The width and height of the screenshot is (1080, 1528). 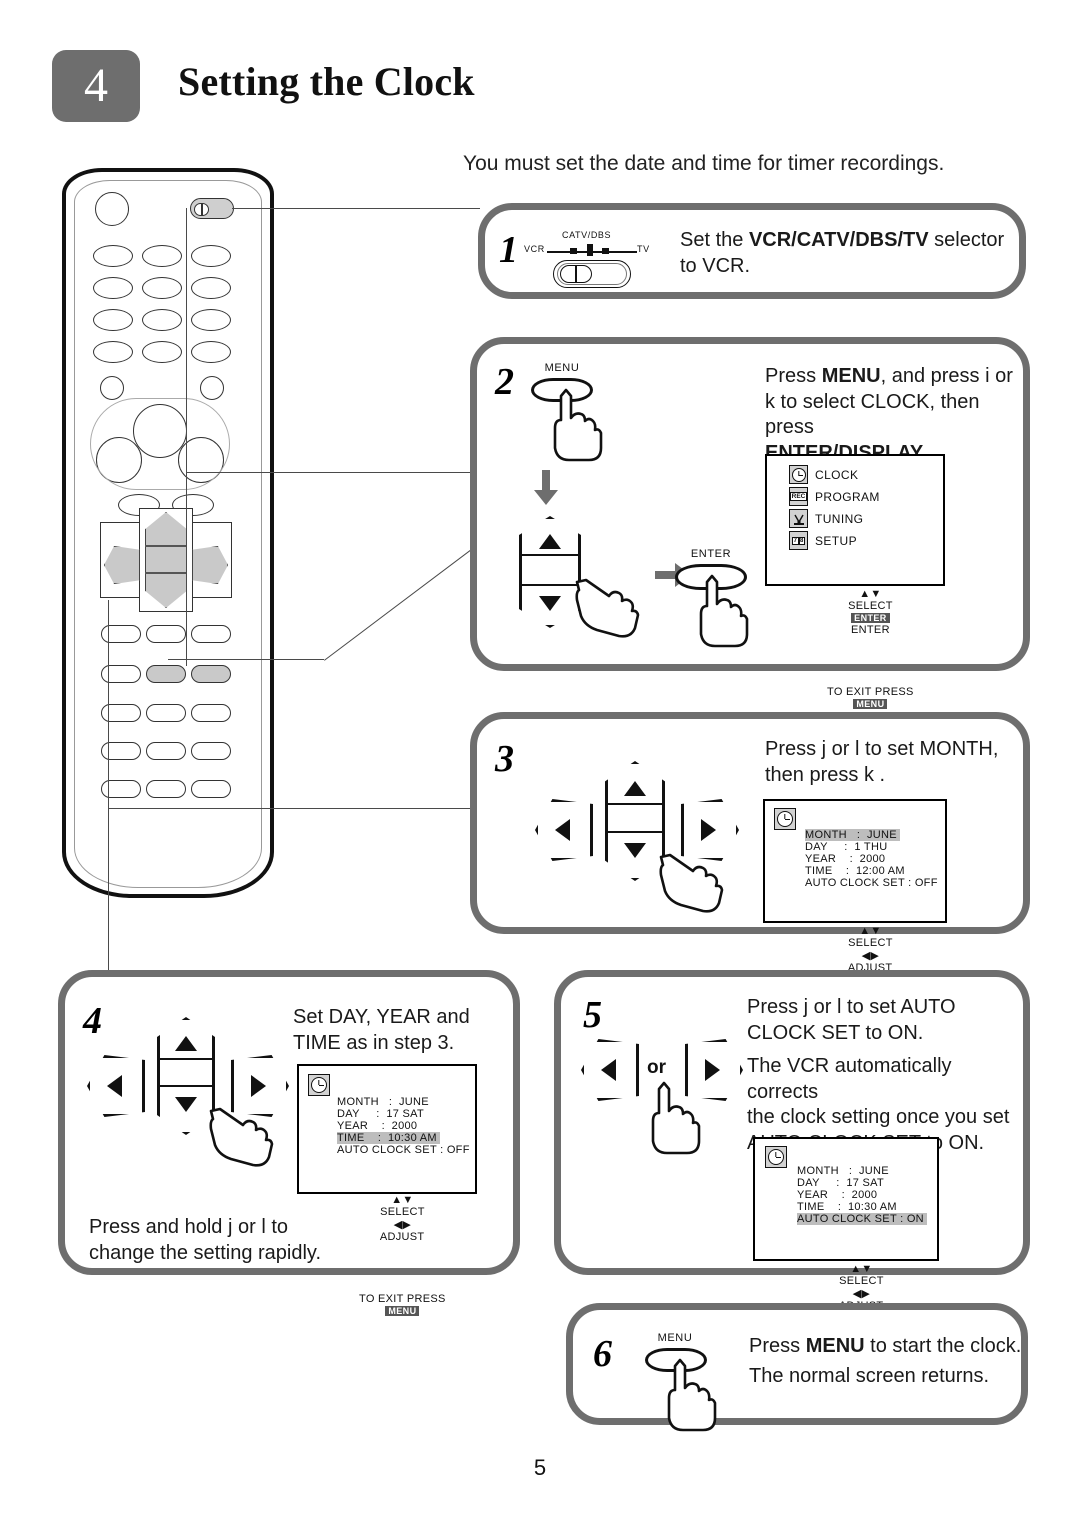 I want to click on osd-row-text: YEAR : 2000, so click(x=839, y=1195).